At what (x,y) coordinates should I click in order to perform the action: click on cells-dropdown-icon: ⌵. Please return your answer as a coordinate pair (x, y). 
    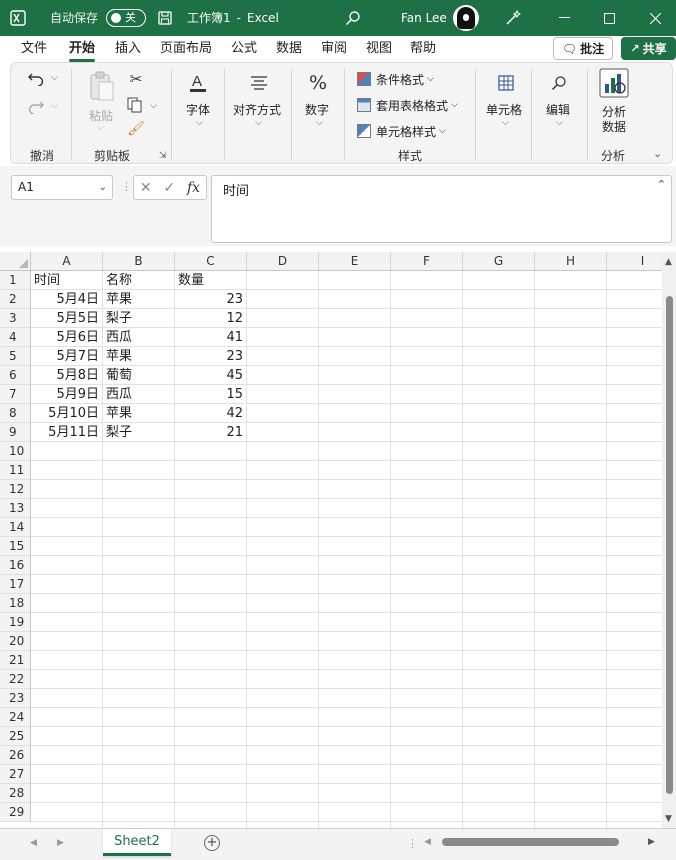
    Looking at the image, I should click on (505, 123).